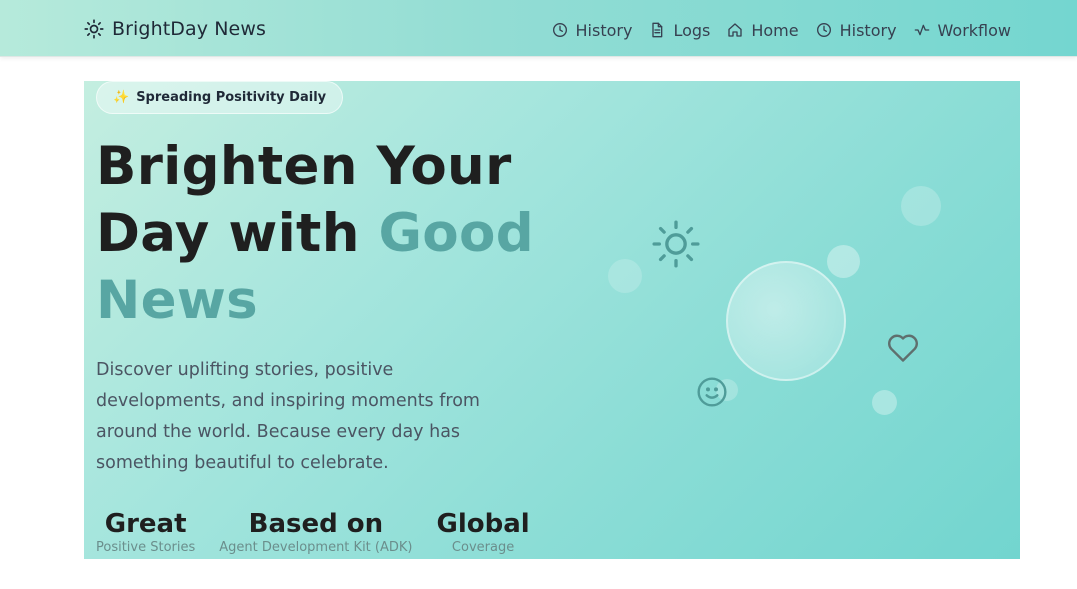  I want to click on smile-icon, so click(712, 394).